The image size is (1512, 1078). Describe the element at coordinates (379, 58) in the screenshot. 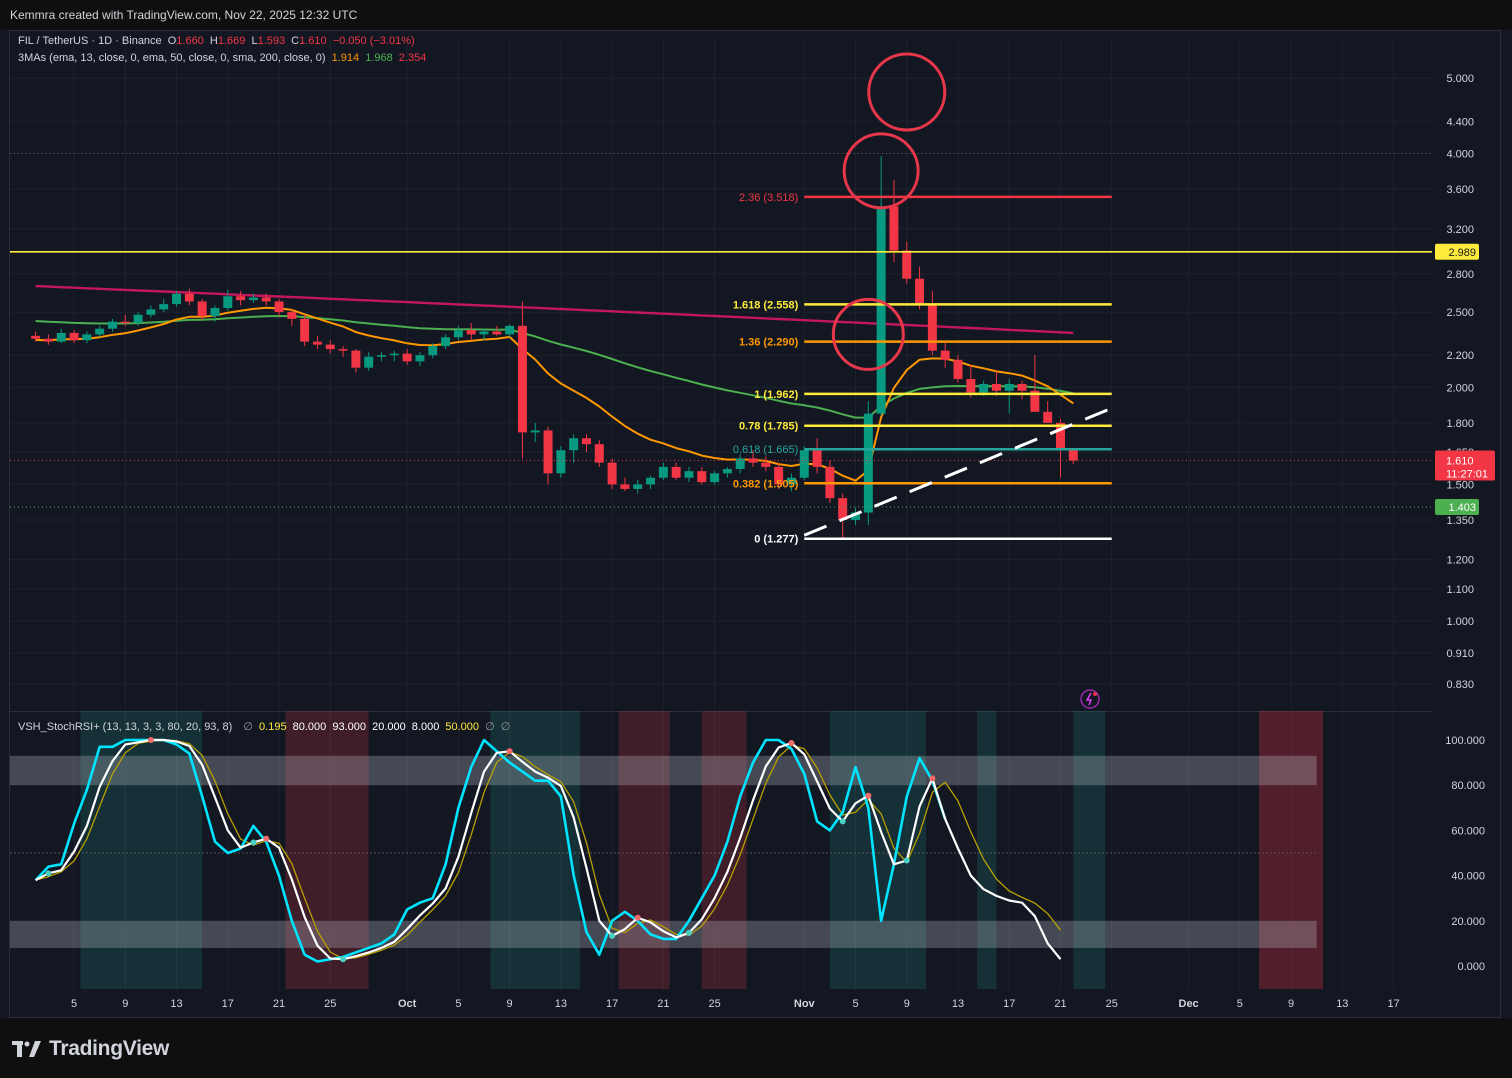

I see `ma2-value: 1.968` at that location.